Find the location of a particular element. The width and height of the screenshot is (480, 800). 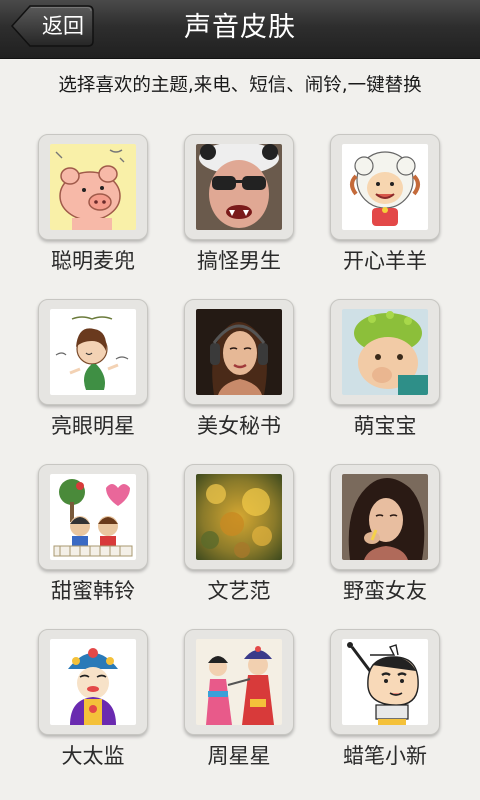

skin-item-liang-yan-ming-xing: 亮眼明星 is located at coordinates (92, 377).